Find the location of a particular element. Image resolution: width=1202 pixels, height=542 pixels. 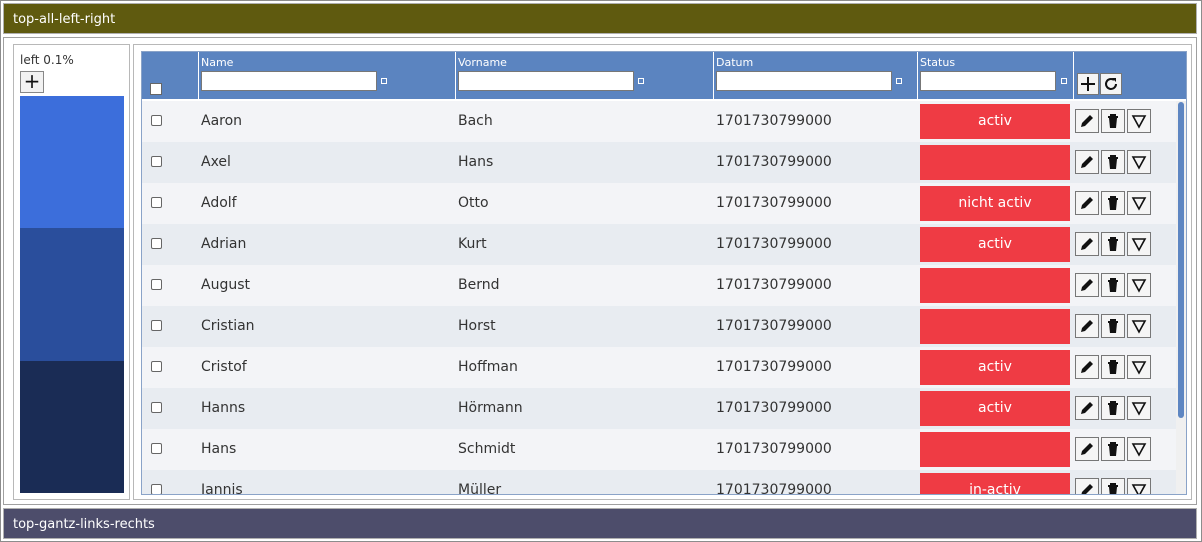

bottom-bar: top-gantz-links-rechts is located at coordinates (600, 523).